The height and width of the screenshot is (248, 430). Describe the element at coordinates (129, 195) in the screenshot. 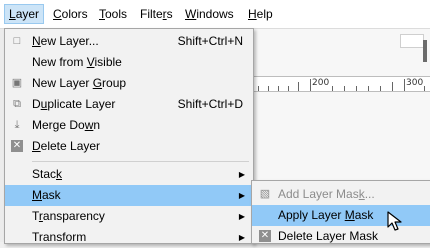

I see `menu-item-mask: Mask ▶` at that location.